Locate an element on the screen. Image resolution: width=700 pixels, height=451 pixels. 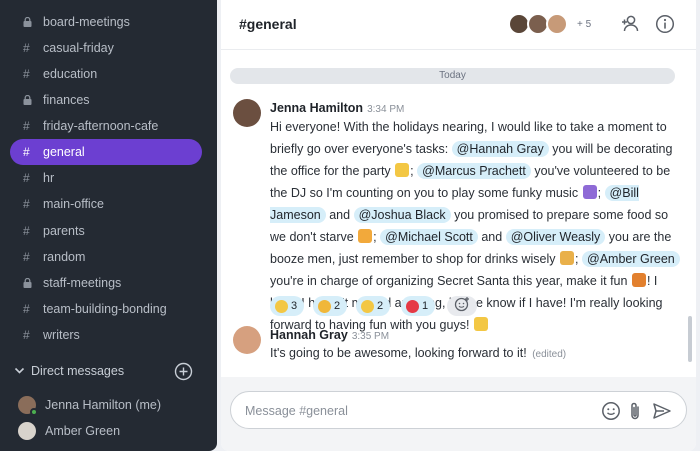
channel-label: education is located at coordinates (70, 74).